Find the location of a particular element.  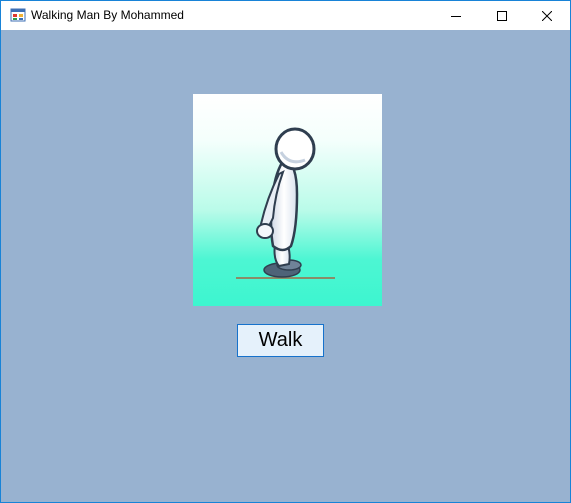

maximize-button is located at coordinates (502, 15).